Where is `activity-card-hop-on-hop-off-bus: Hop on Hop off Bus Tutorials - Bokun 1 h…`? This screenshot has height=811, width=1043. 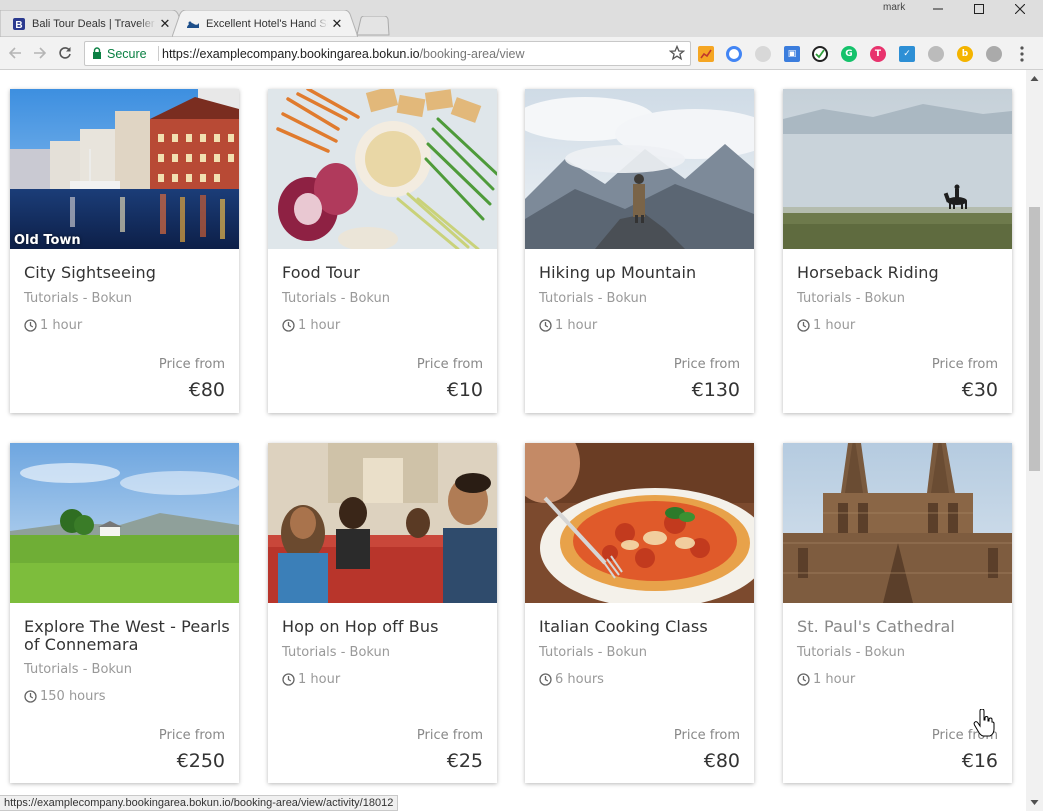
activity-card-hop-on-hop-off-bus: Hop on Hop off Bus Tutorials - Bokun 1 h… is located at coordinates (382, 613).